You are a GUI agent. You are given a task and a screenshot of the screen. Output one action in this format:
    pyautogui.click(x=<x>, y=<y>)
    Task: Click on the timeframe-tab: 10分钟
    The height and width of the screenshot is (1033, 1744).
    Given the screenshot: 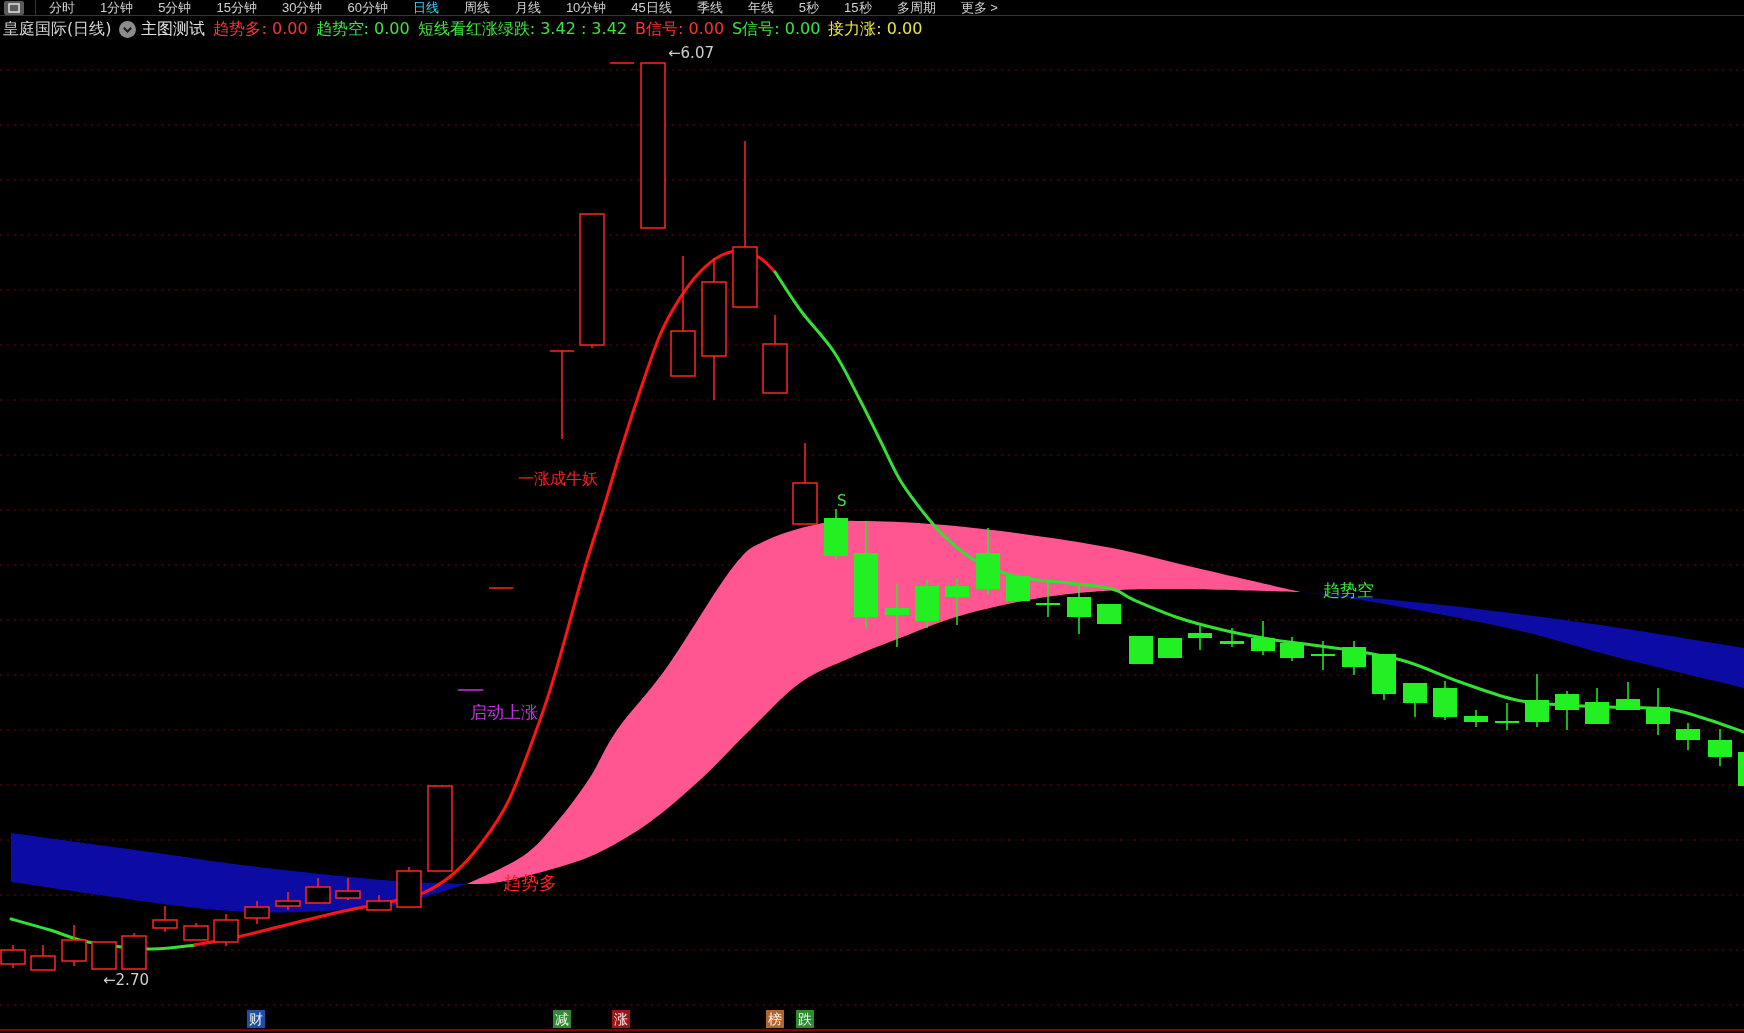 What is the action you would take?
    pyautogui.click(x=586, y=7)
    